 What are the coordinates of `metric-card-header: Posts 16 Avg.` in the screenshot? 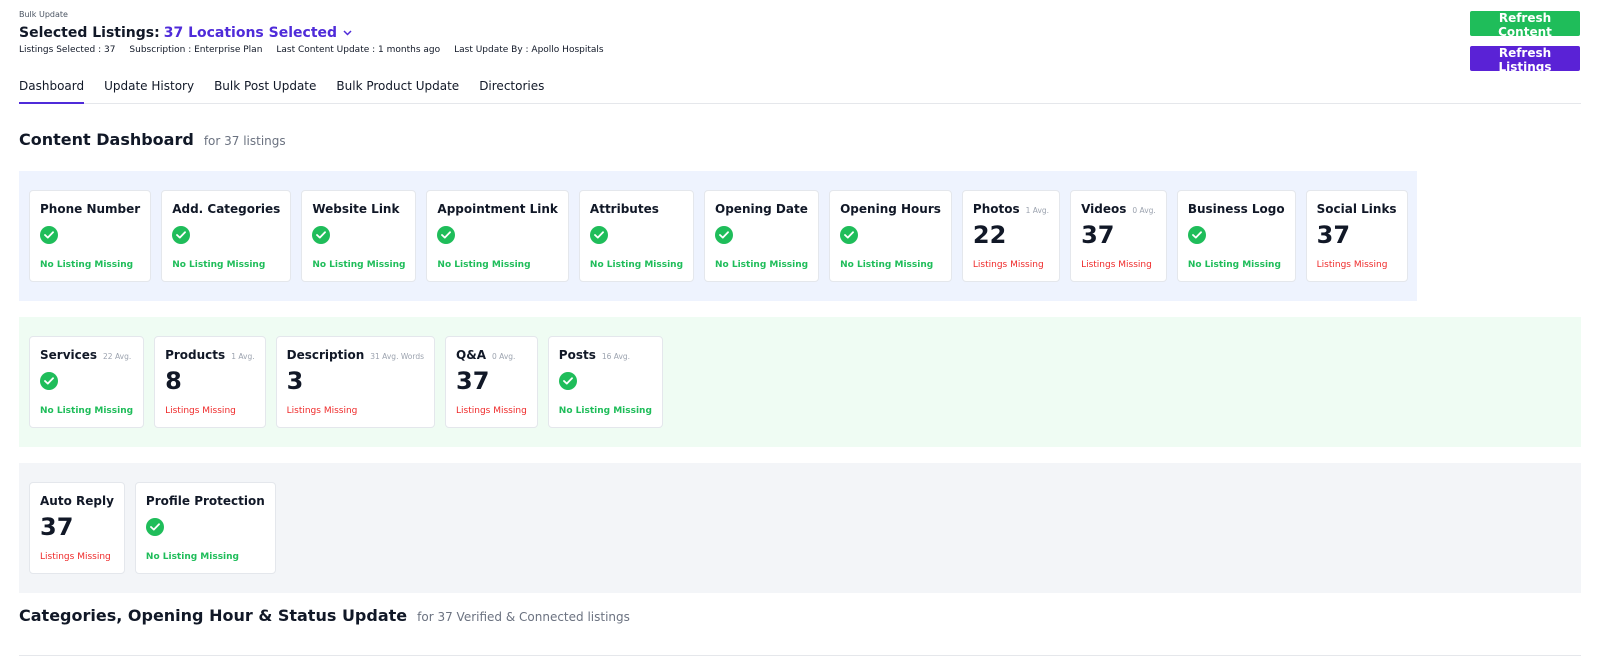 It's located at (605, 355).